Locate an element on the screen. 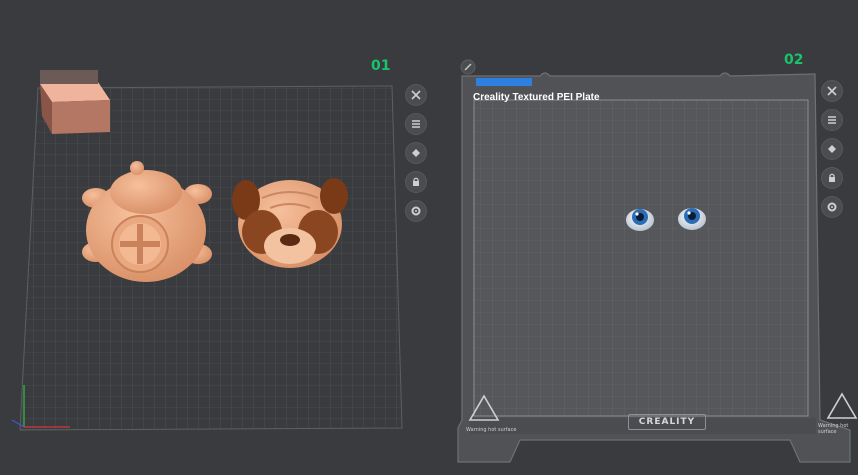  plate-02-toolbar is located at coordinates (832, 149).